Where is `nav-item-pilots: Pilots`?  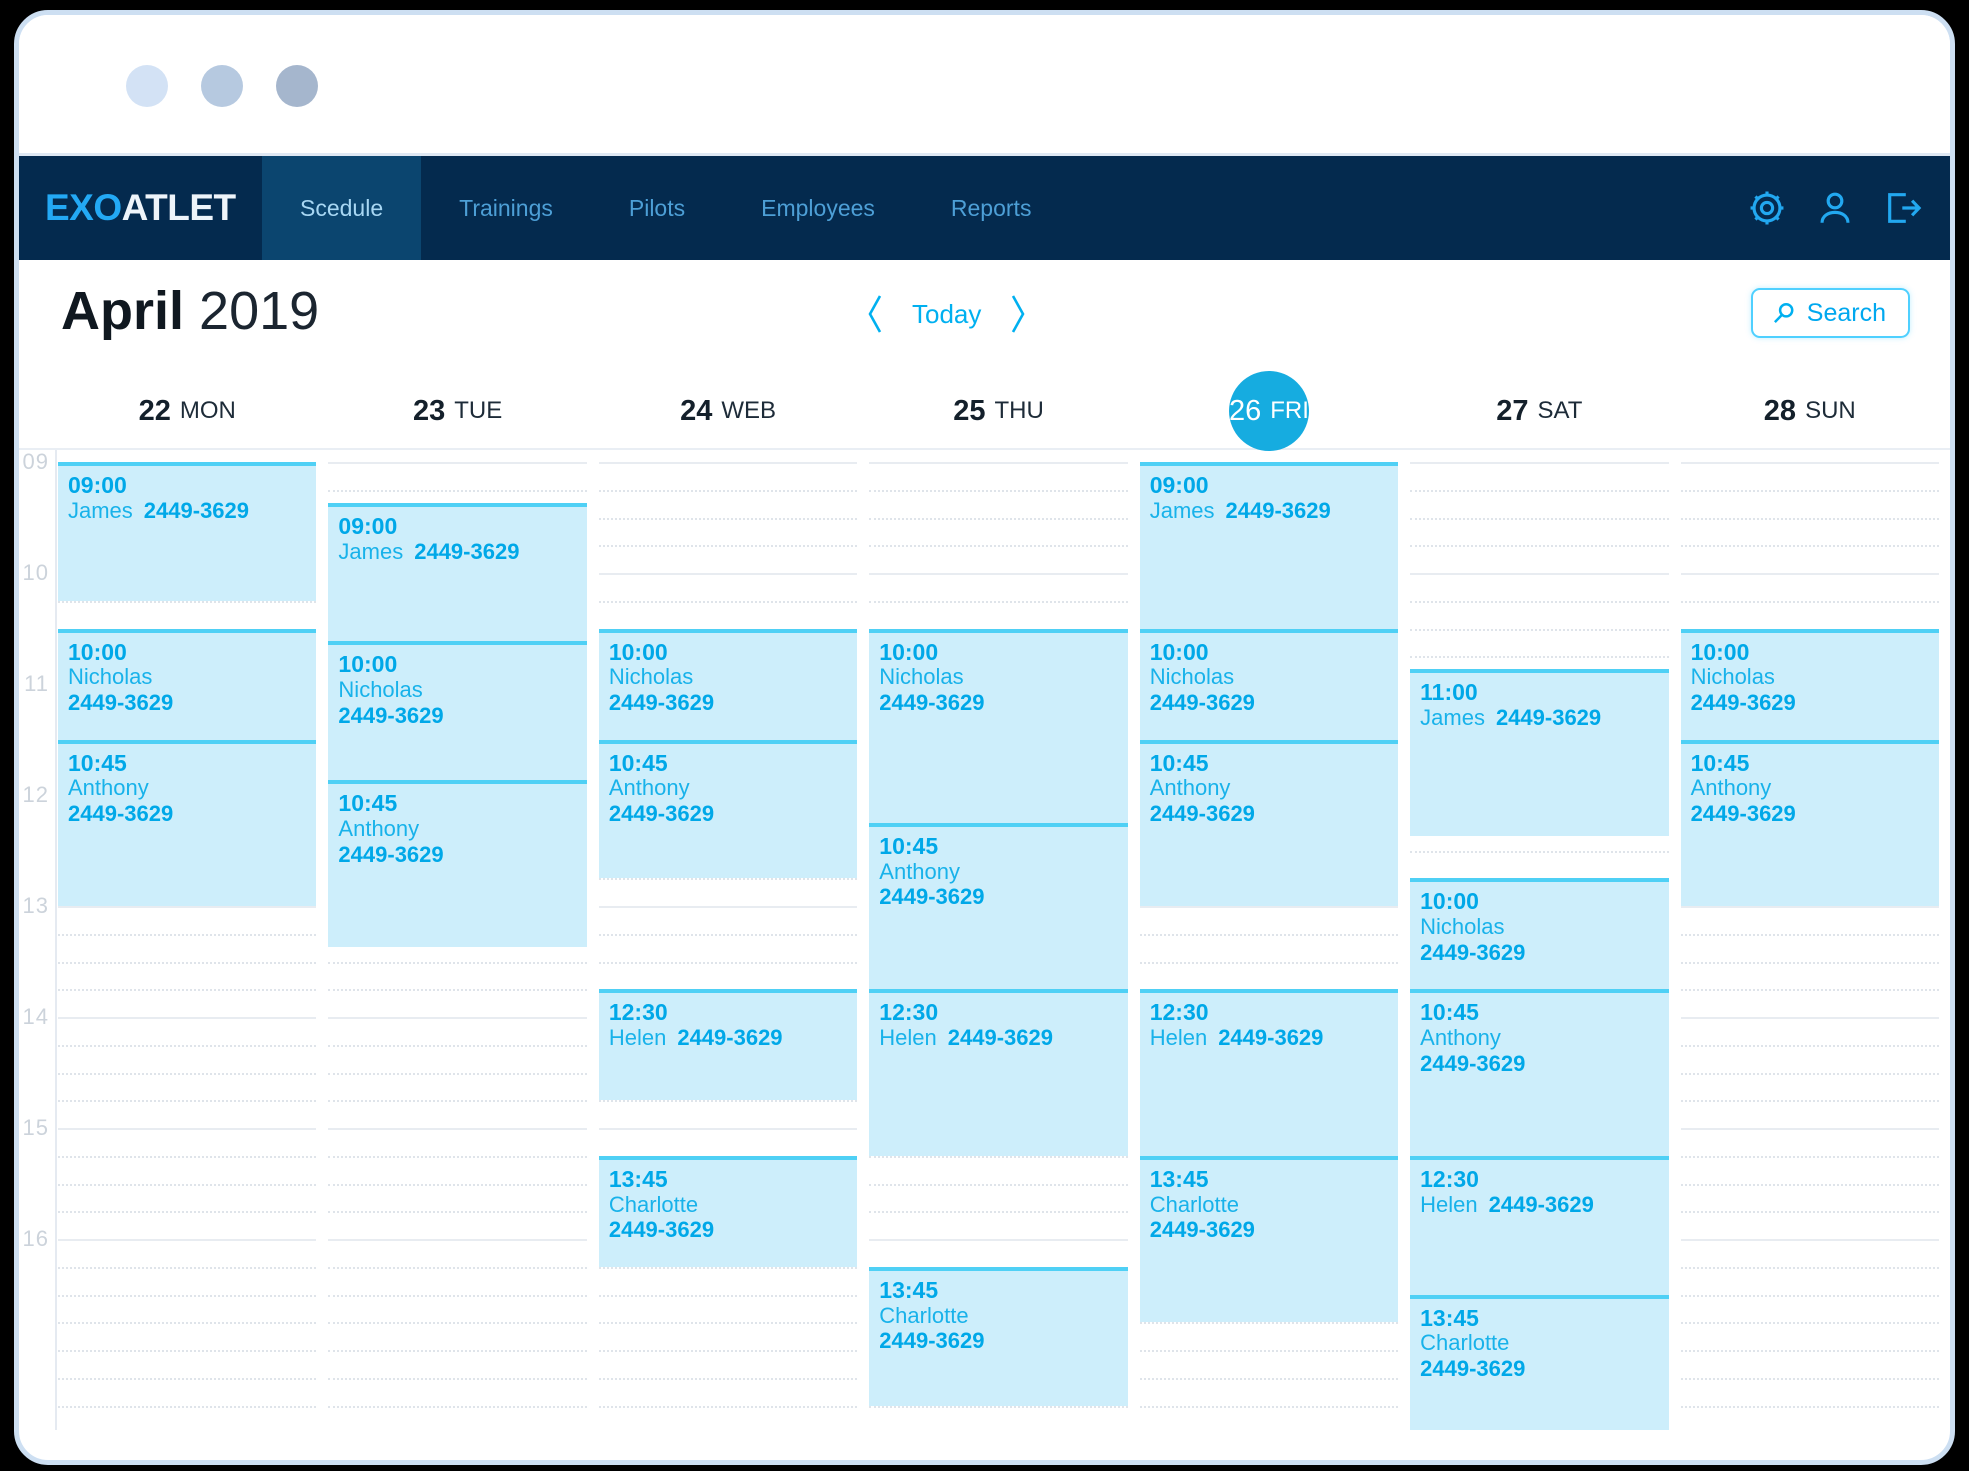 nav-item-pilots: Pilots is located at coordinates (657, 208).